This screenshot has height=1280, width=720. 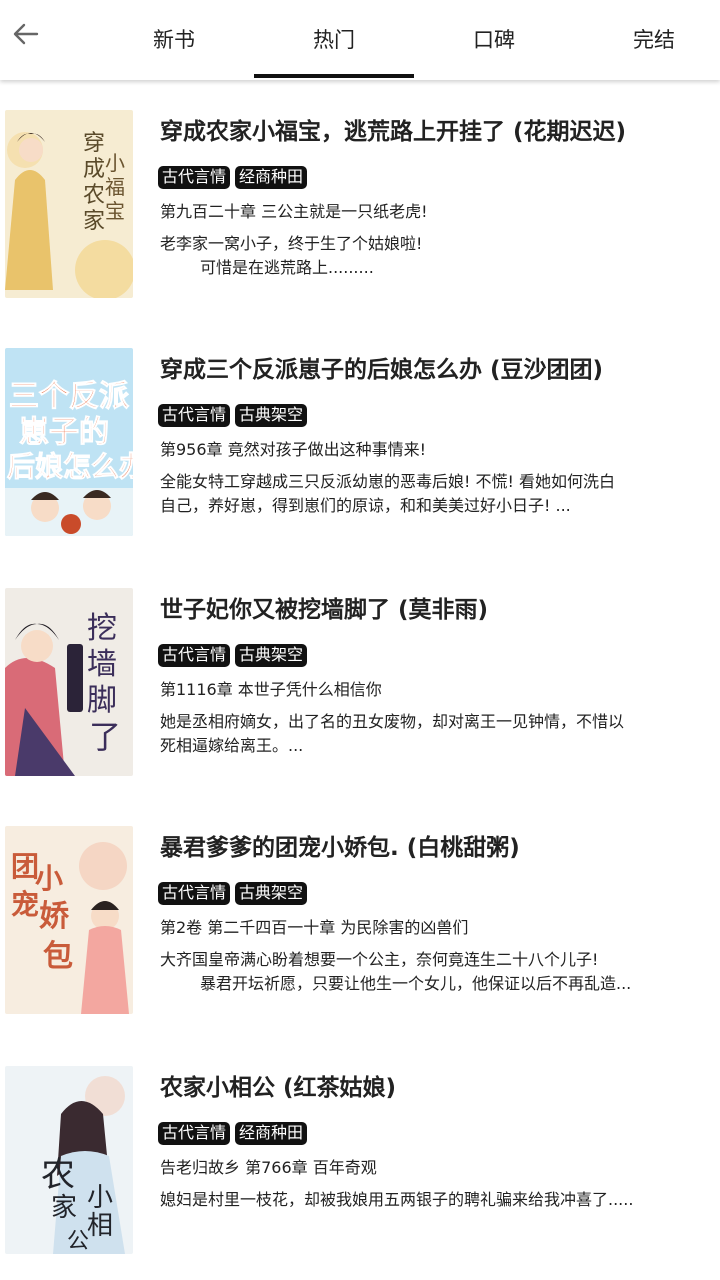 I want to click on book-cover: 农 家 小 相 公, so click(x=69, y=1160).